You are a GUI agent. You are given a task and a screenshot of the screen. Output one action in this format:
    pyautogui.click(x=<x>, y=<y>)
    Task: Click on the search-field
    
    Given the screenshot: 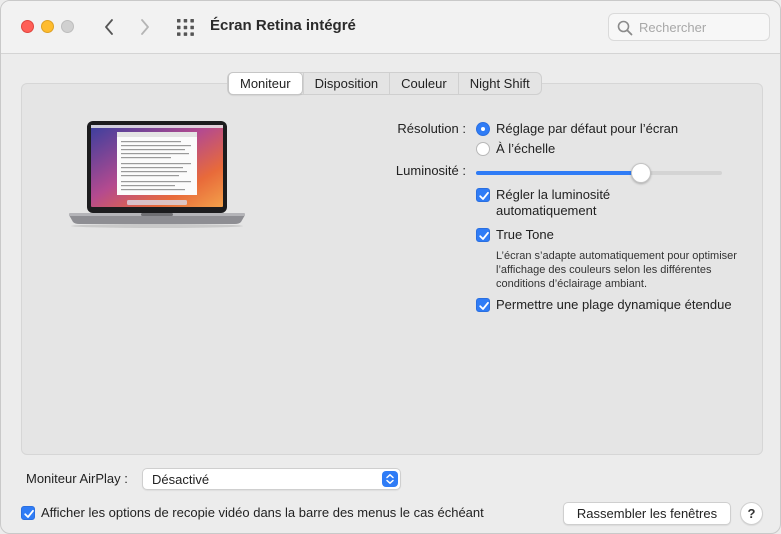 What is the action you would take?
    pyautogui.click(x=689, y=27)
    